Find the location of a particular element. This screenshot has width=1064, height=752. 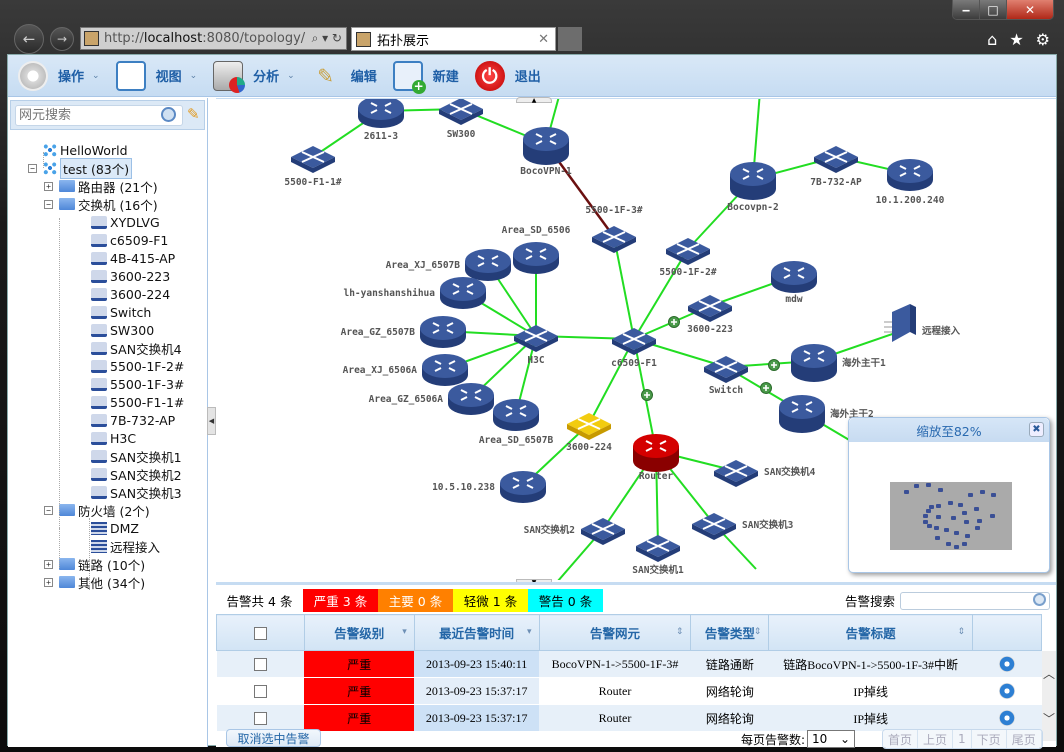

first-page-button: 首页 is located at coordinates (901, 739).